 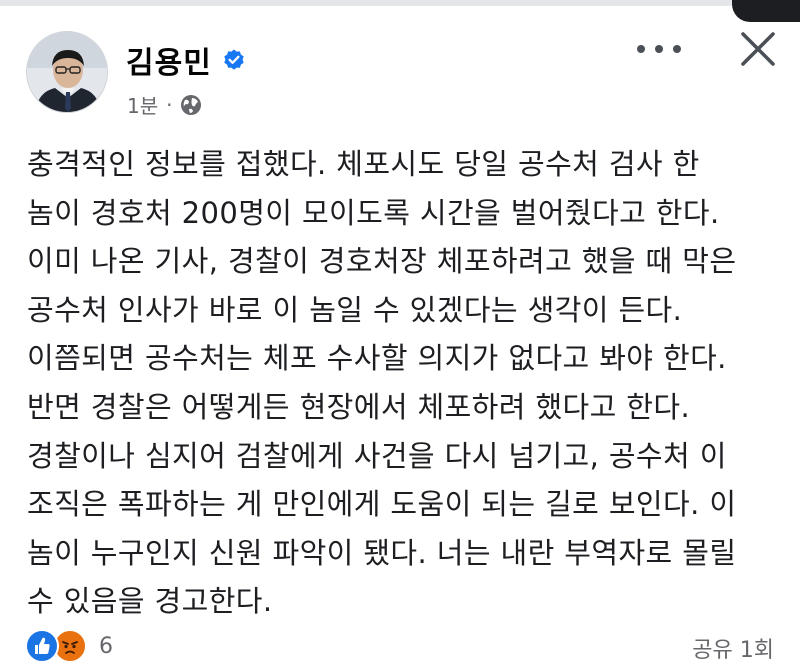 I want to click on post-meta: 1분 ·, so click(x=164, y=104).